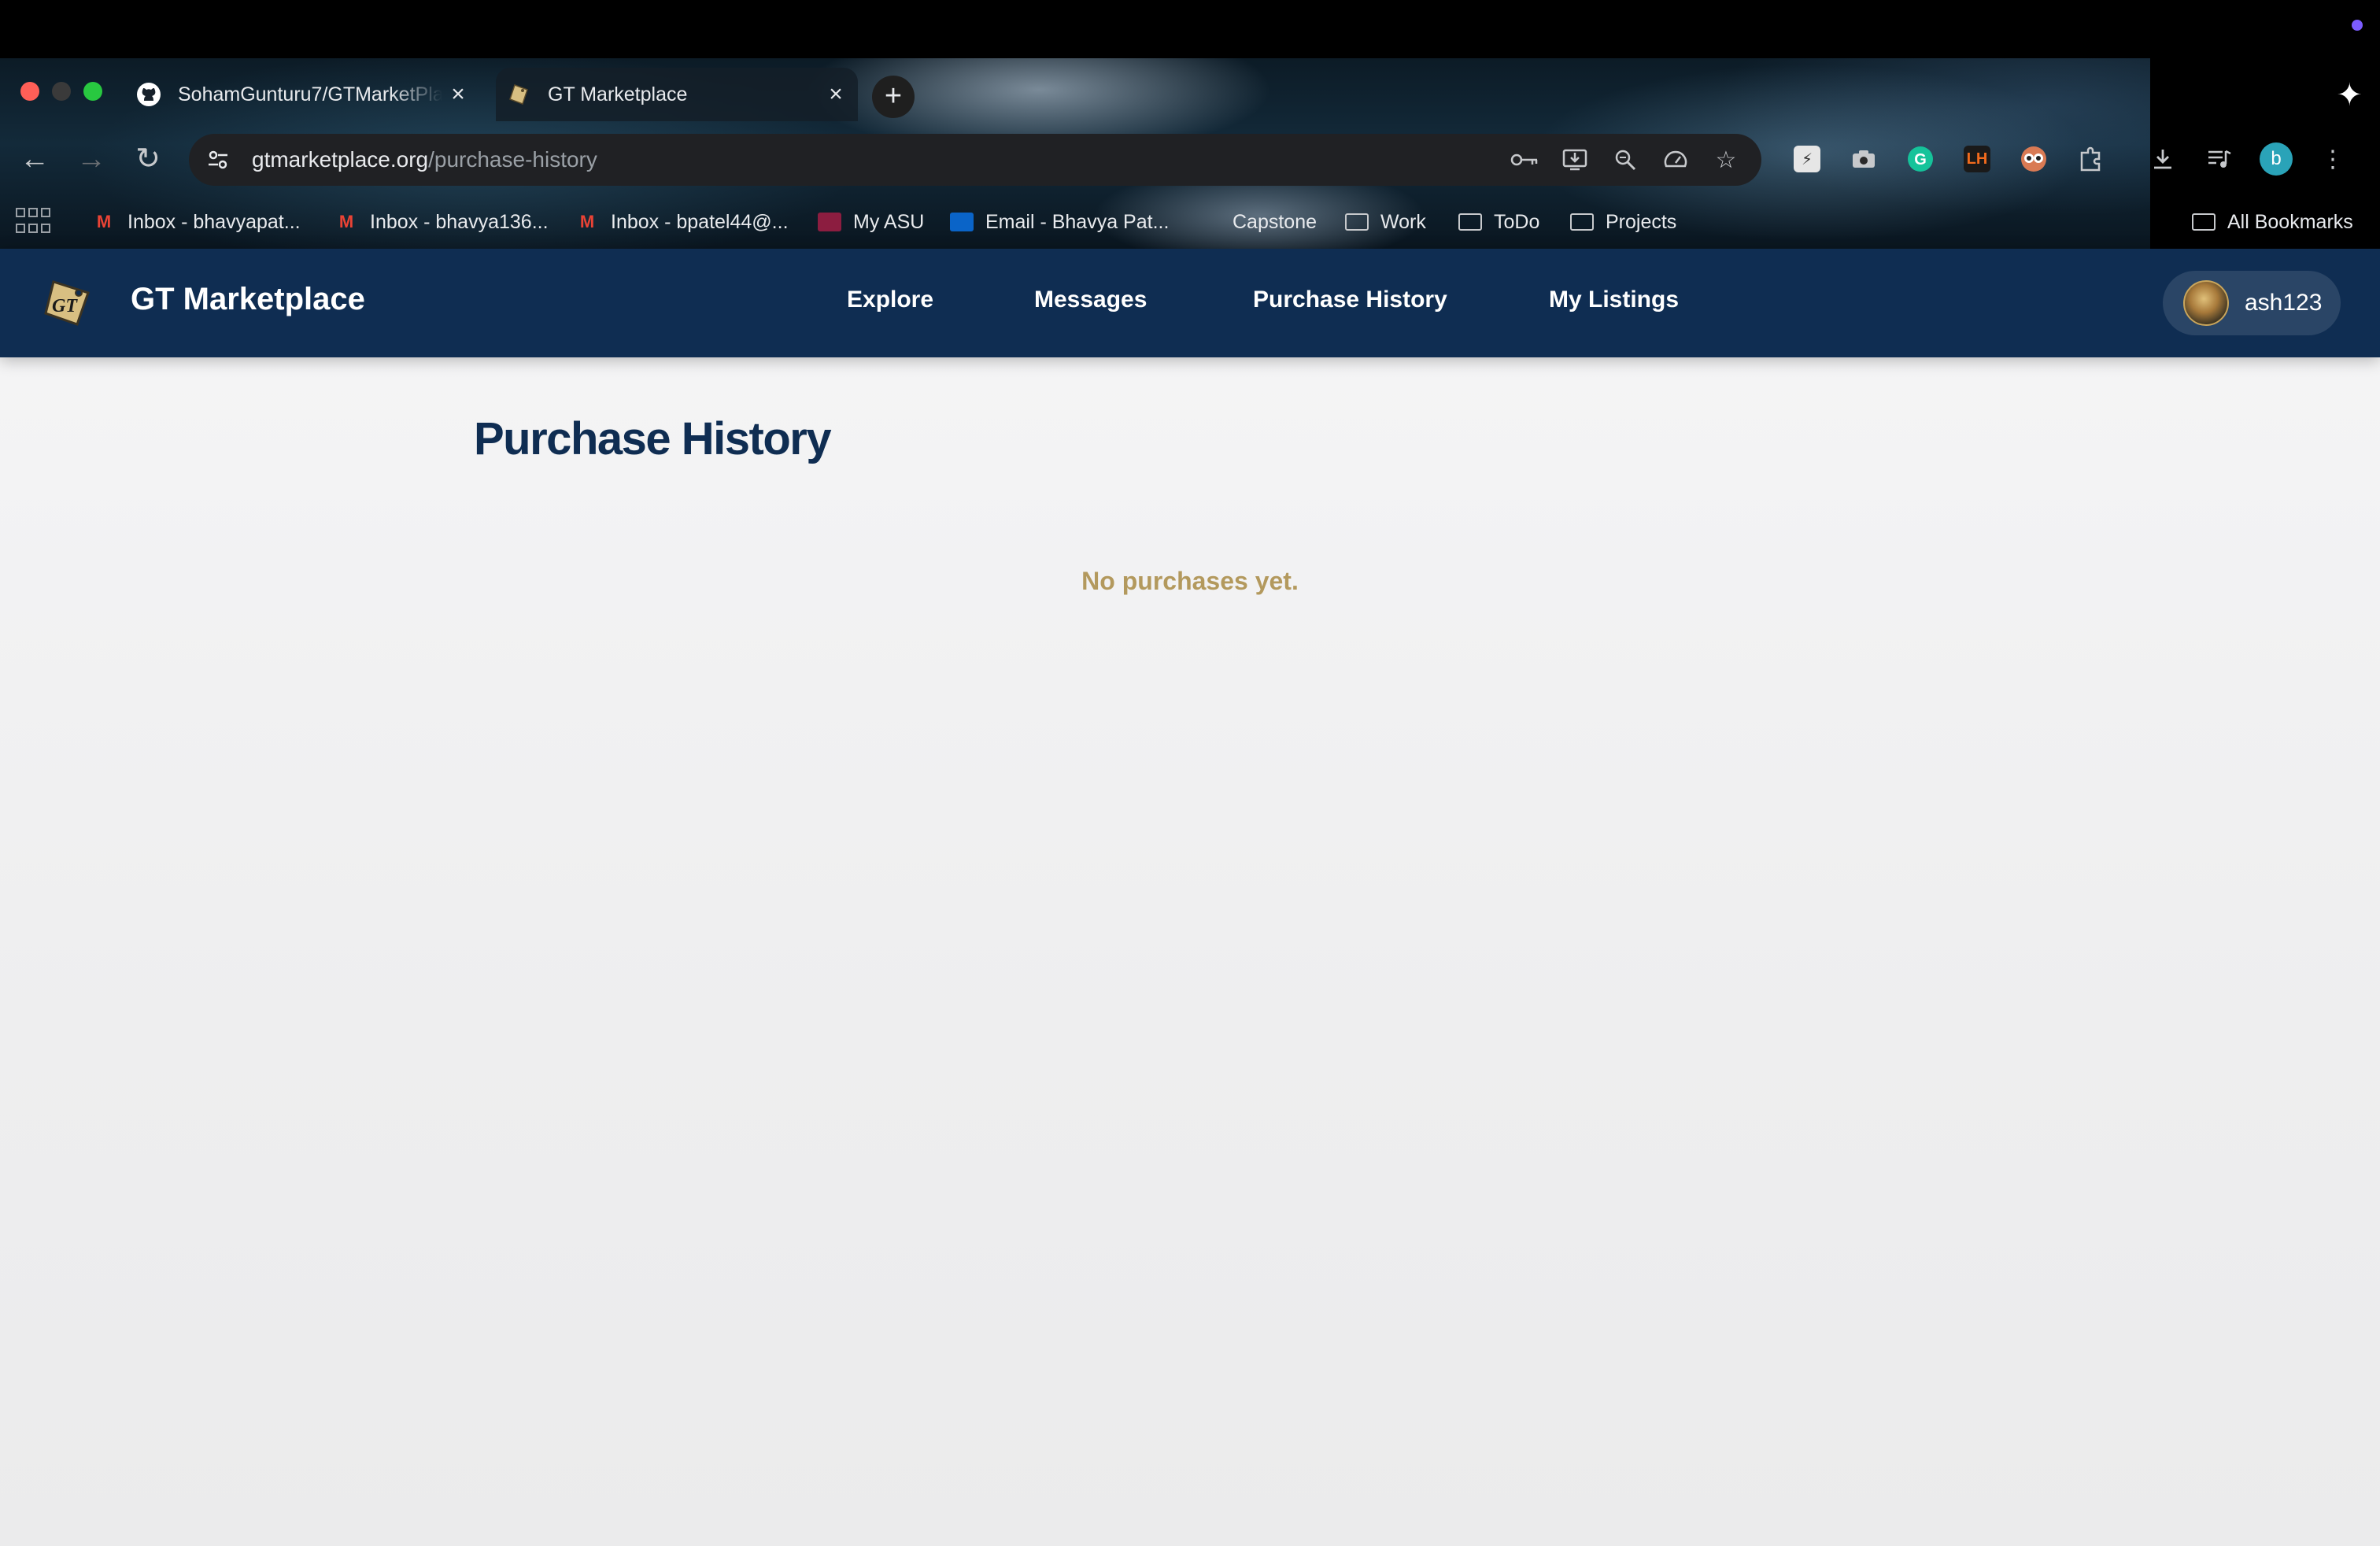 Image resolution: width=2380 pixels, height=1546 pixels. What do you see at coordinates (2206, 303) in the screenshot?
I see `avatar` at bounding box center [2206, 303].